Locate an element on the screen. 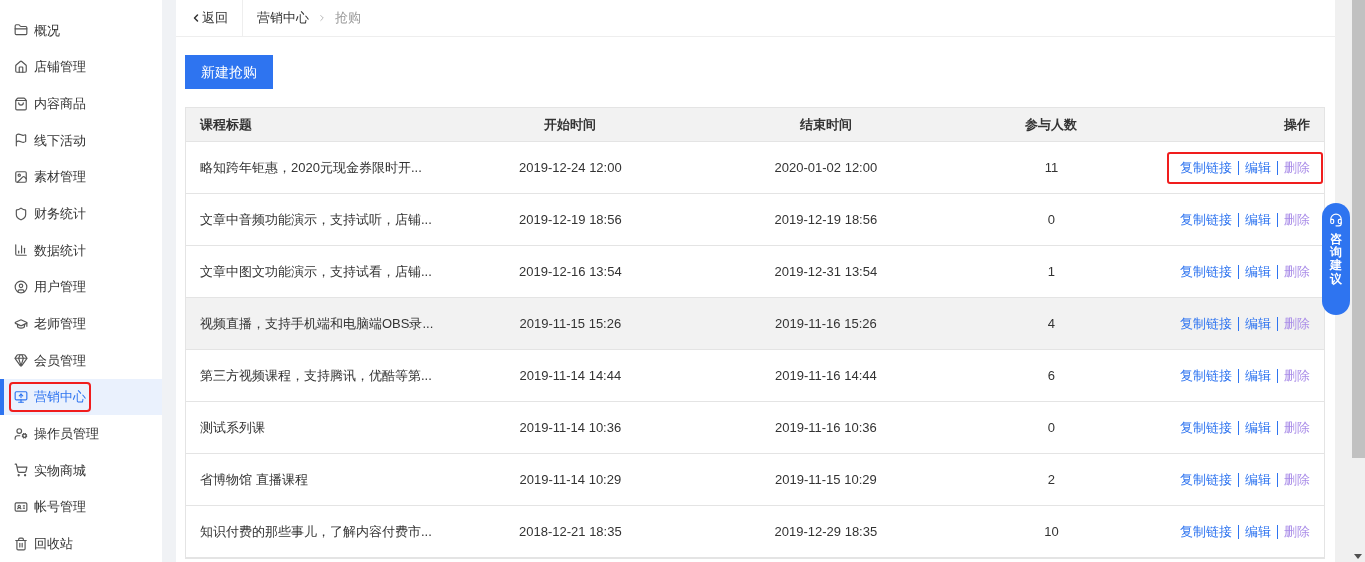 This screenshot has width=1365, height=562. scroll-down-icon is located at coordinates (1358, 556).